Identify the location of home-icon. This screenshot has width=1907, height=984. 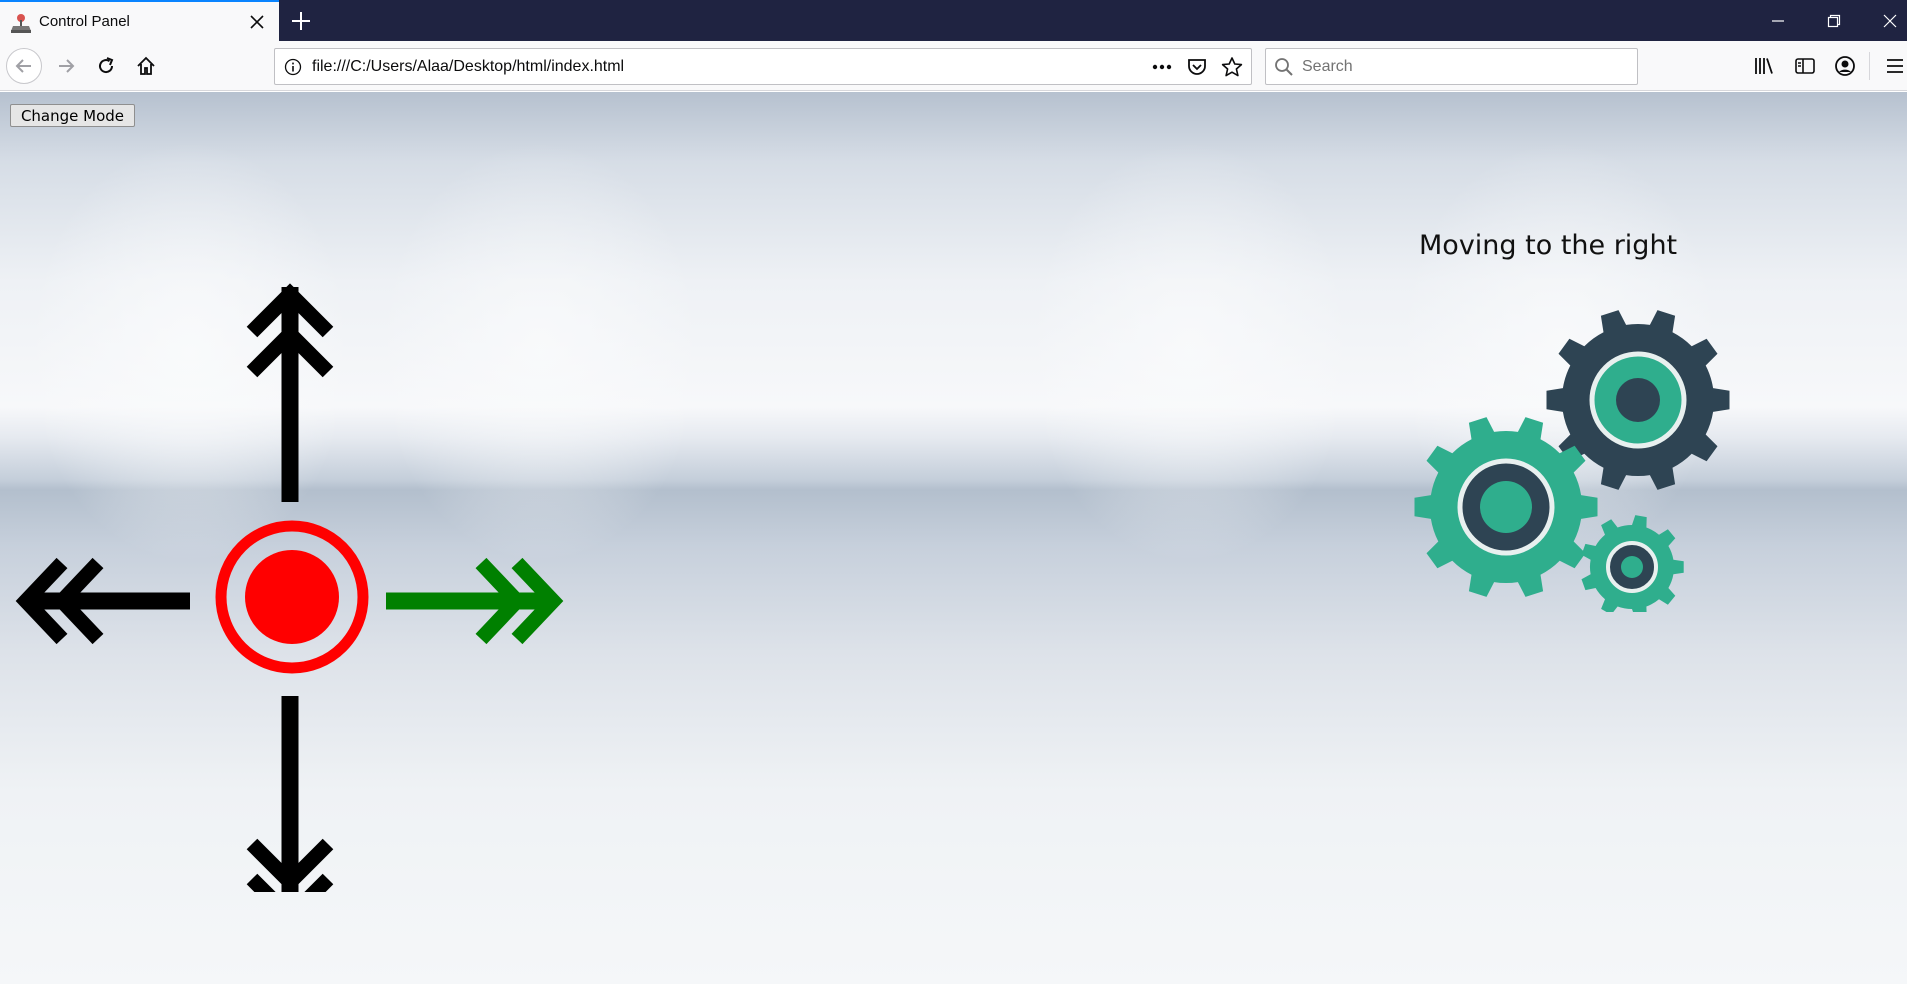
(146, 65).